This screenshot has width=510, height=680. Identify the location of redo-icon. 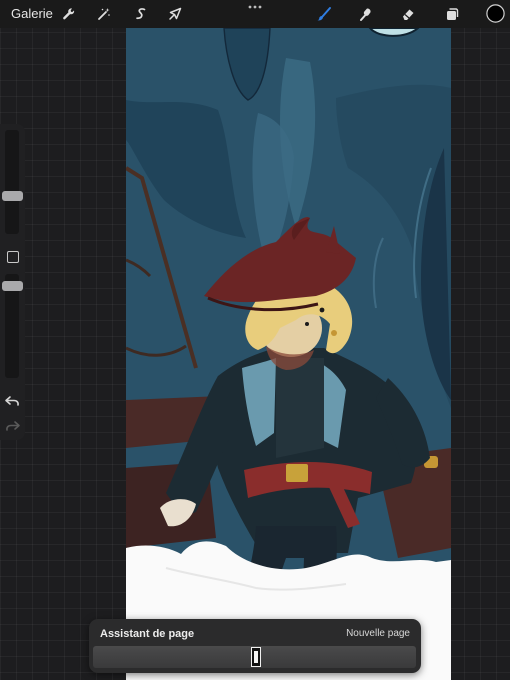
(12, 426).